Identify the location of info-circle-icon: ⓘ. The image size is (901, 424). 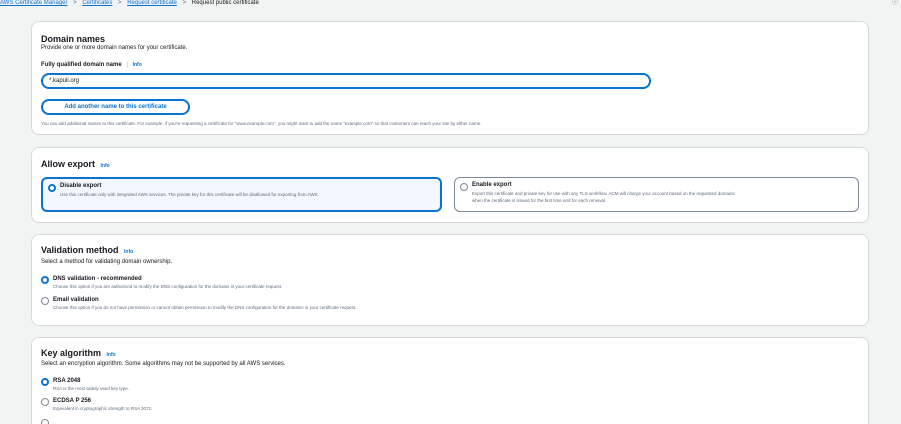
(895, 3).